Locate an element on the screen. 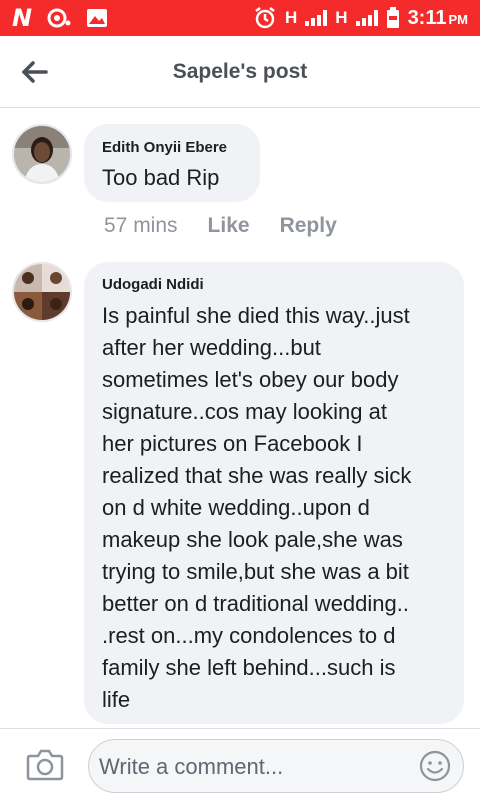  alarm-icon is located at coordinates (265, 18).